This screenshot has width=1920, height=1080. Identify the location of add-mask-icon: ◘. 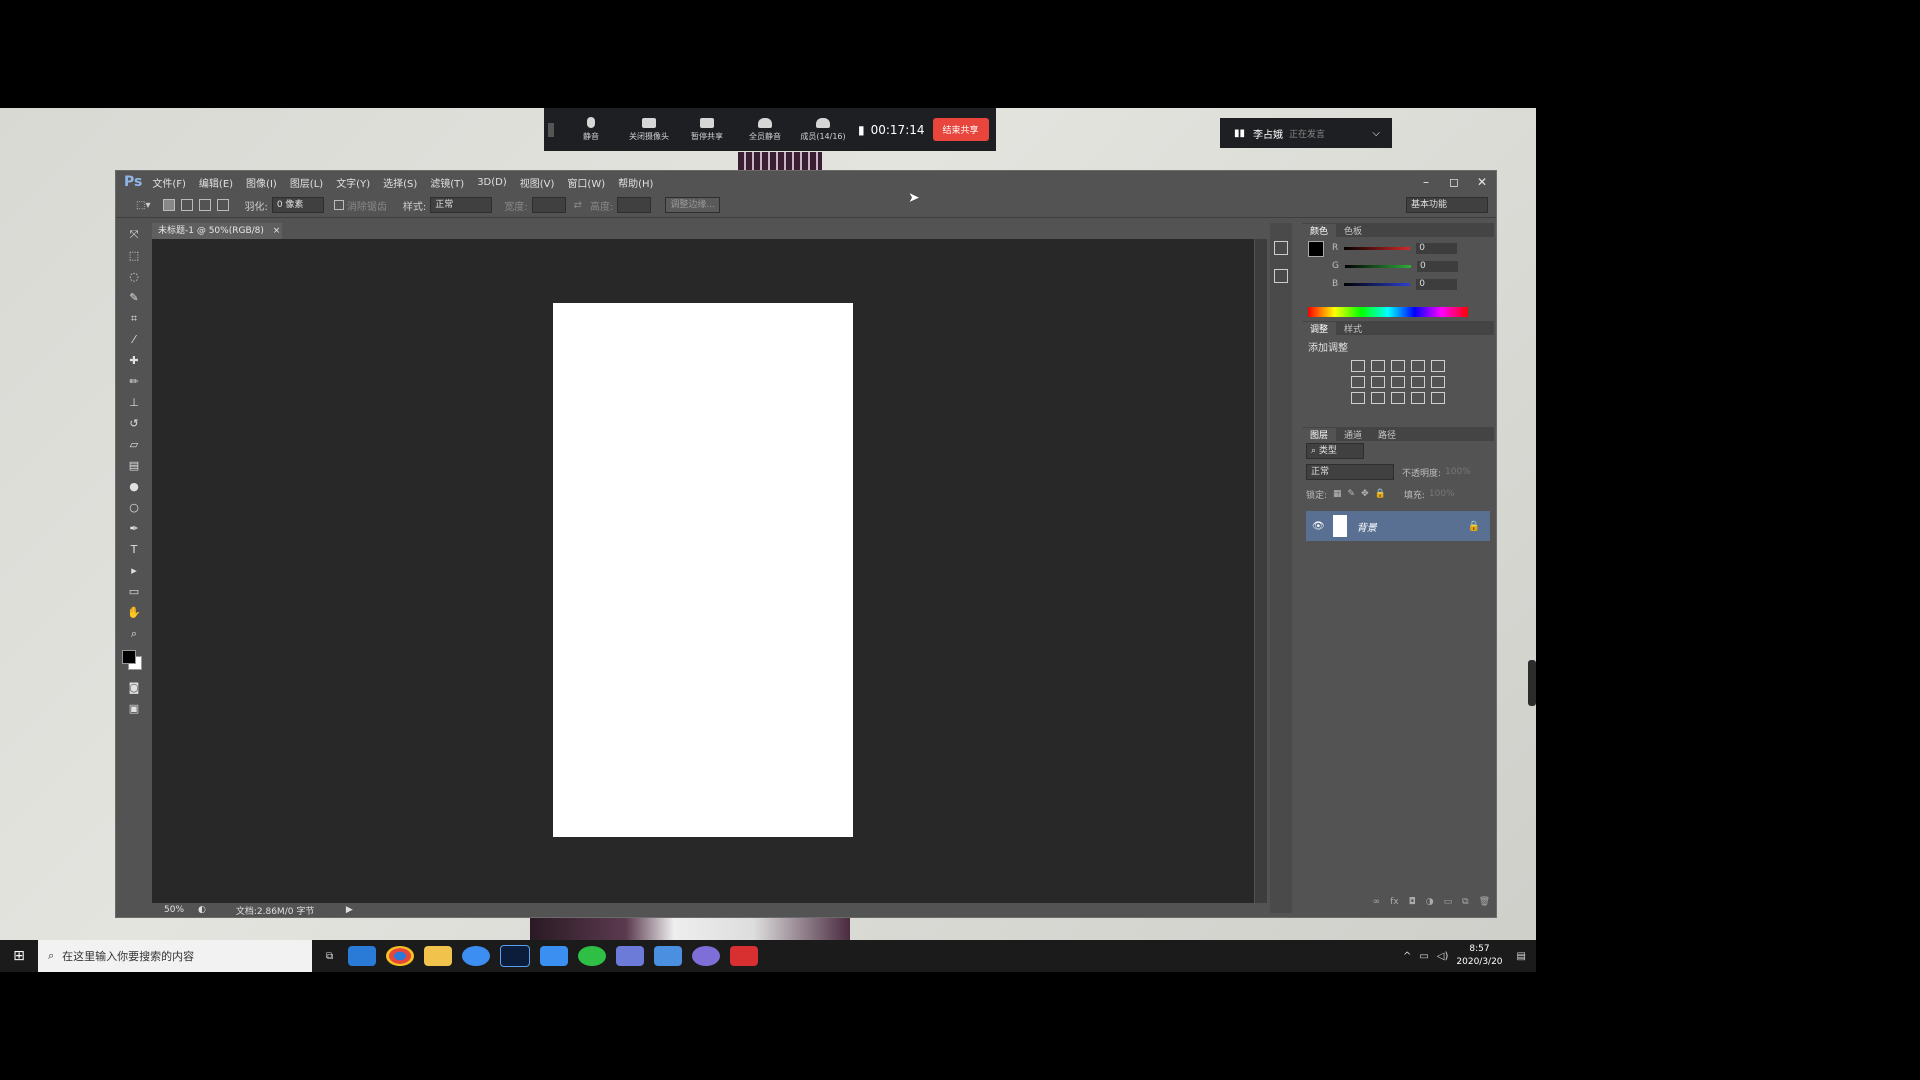
(1412, 904).